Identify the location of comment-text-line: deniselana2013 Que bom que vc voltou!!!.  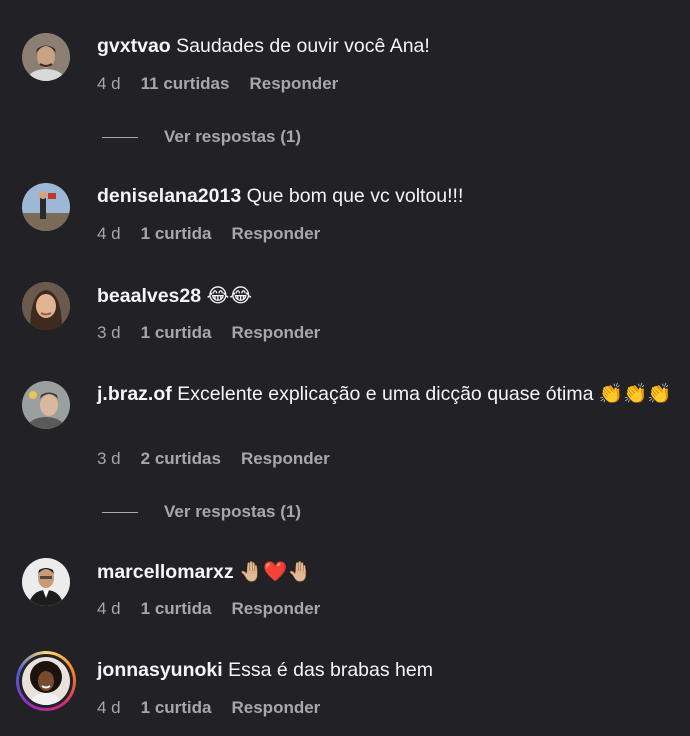
(387, 196).